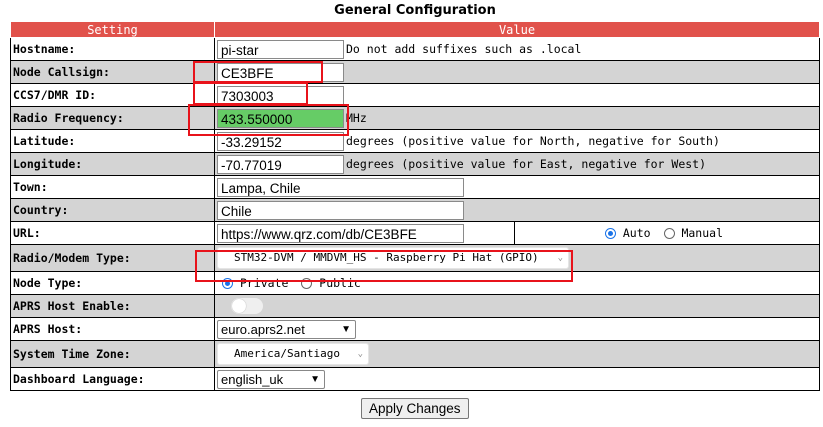 The image size is (823, 427). I want to click on latitude-label: Latitude:, so click(112, 141).